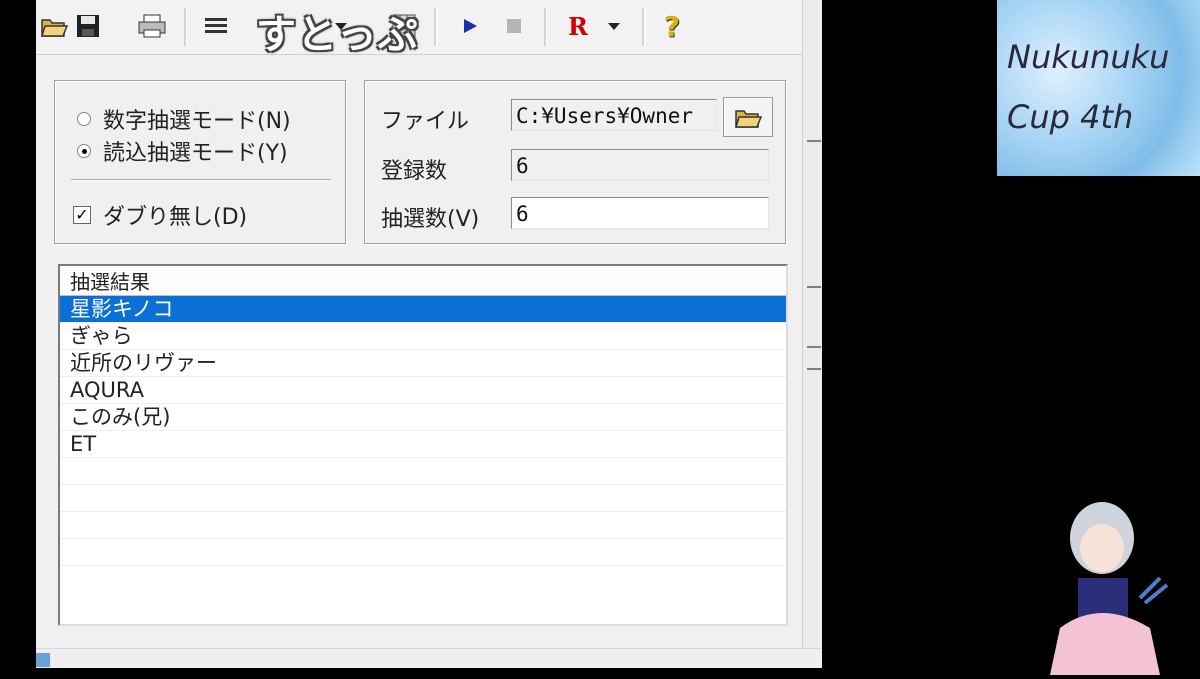 The image size is (1200, 679). I want to click on r-icon: R, so click(578, 26).